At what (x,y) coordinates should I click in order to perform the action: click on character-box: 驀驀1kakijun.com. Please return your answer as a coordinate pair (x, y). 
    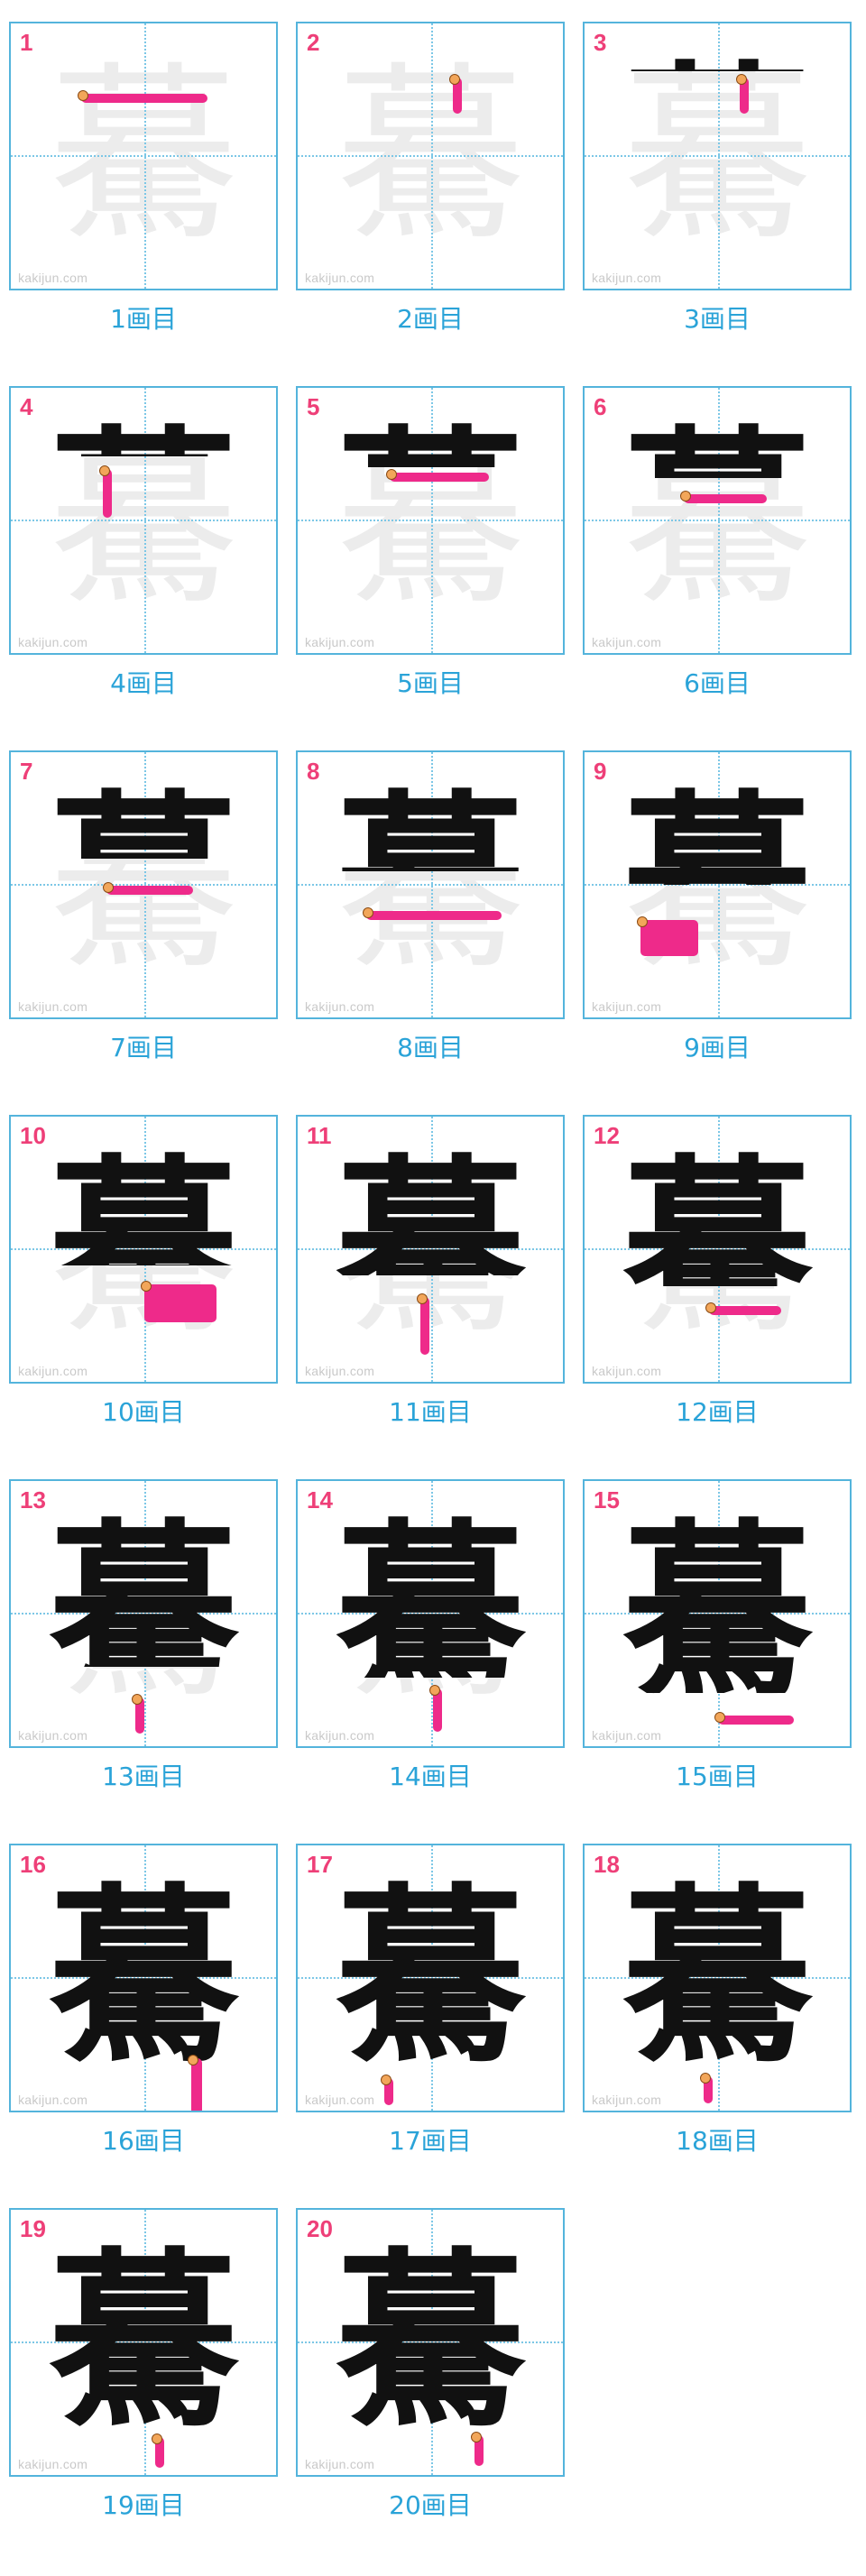
    Looking at the image, I should click on (143, 156).